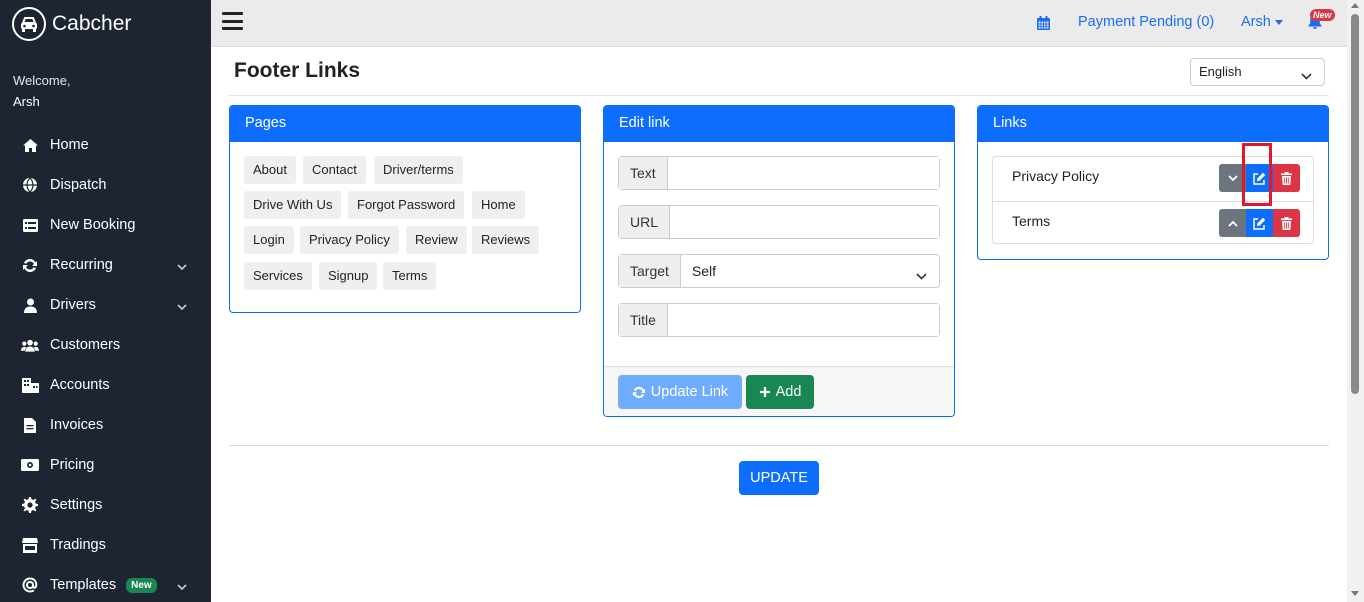 Image resolution: width=1364 pixels, height=602 pixels. What do you see at coordinates (293, 205) in the screenshot?
I see `page-chip-drive-with-us: Drive With Us` at bounding box center [293, 205].